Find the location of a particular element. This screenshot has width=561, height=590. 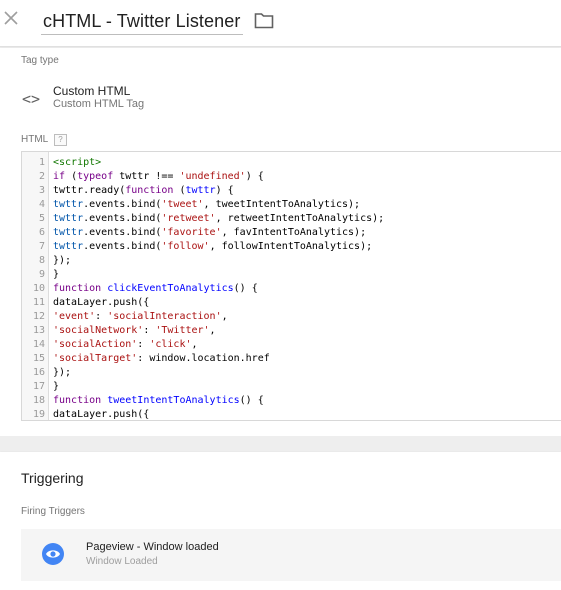

line-number: 9 is located at coordinates (41, 274).